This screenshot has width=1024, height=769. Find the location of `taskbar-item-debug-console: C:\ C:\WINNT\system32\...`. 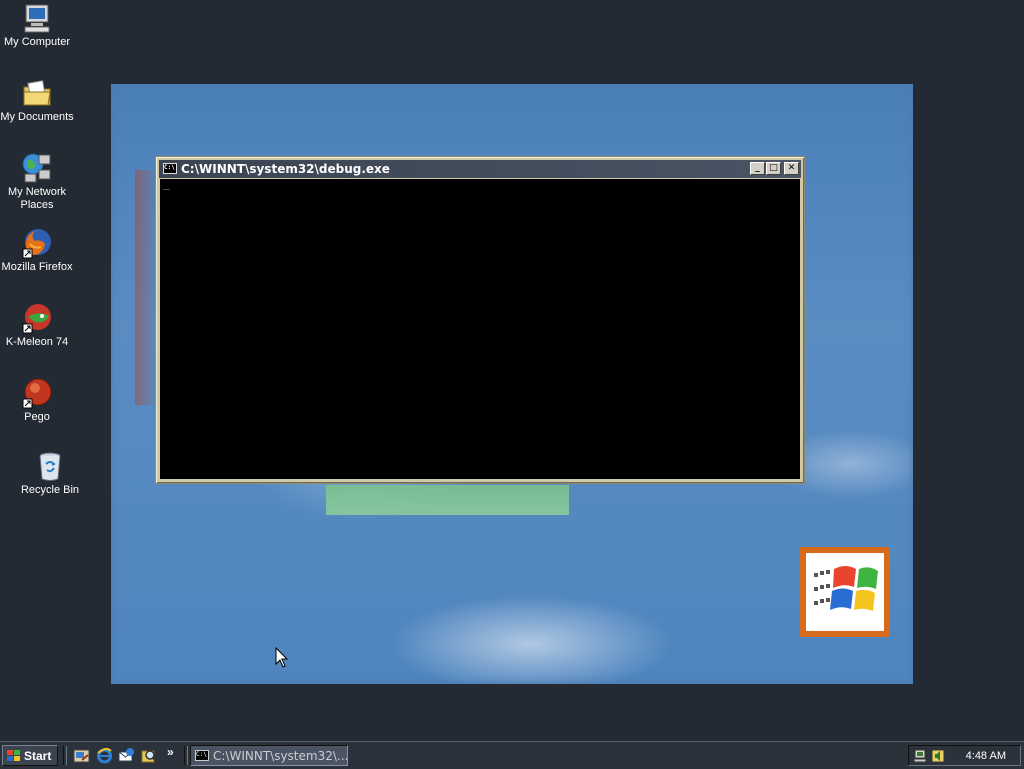

taskbar-item-debug-console: C:\ C:\WINNT\system32\... is located at coordinates (269, 755).